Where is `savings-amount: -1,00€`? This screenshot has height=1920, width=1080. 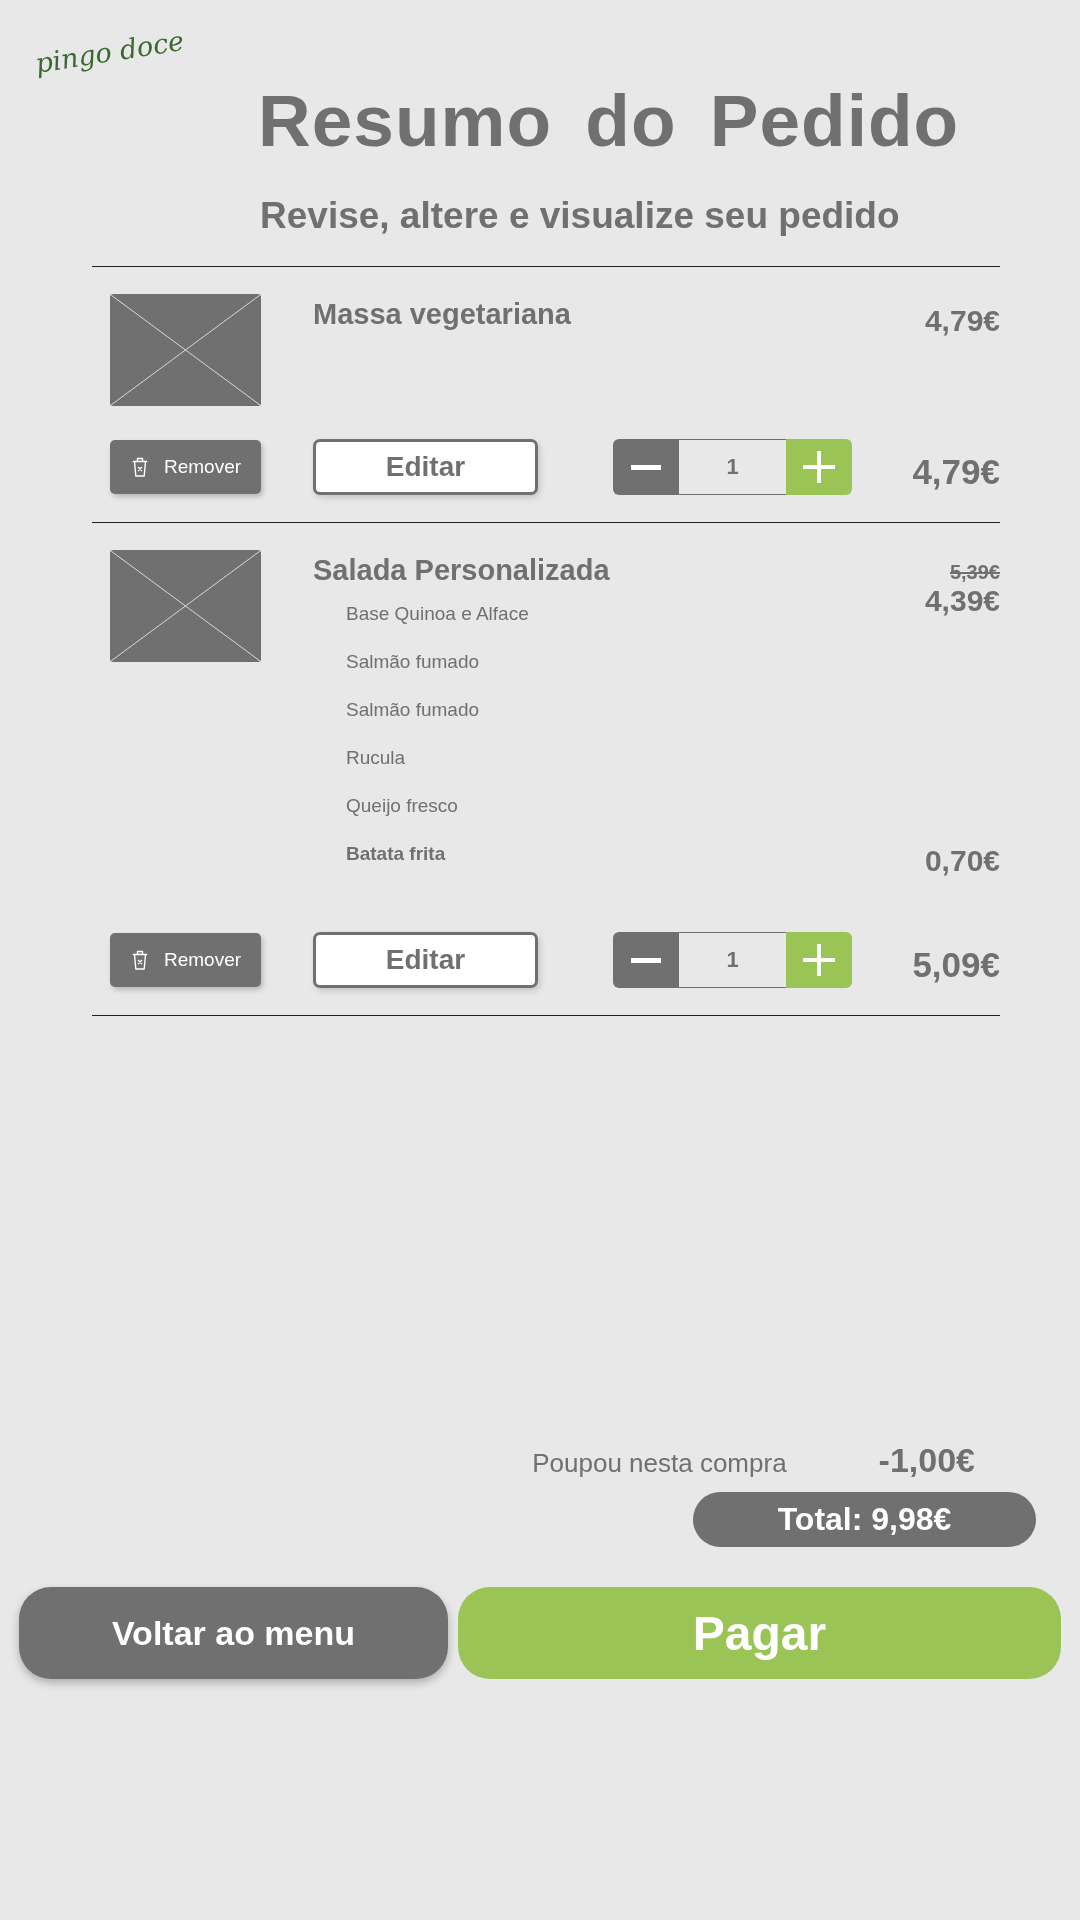 savings-amount: -1,00€ is located at coordinates (926, 1460).